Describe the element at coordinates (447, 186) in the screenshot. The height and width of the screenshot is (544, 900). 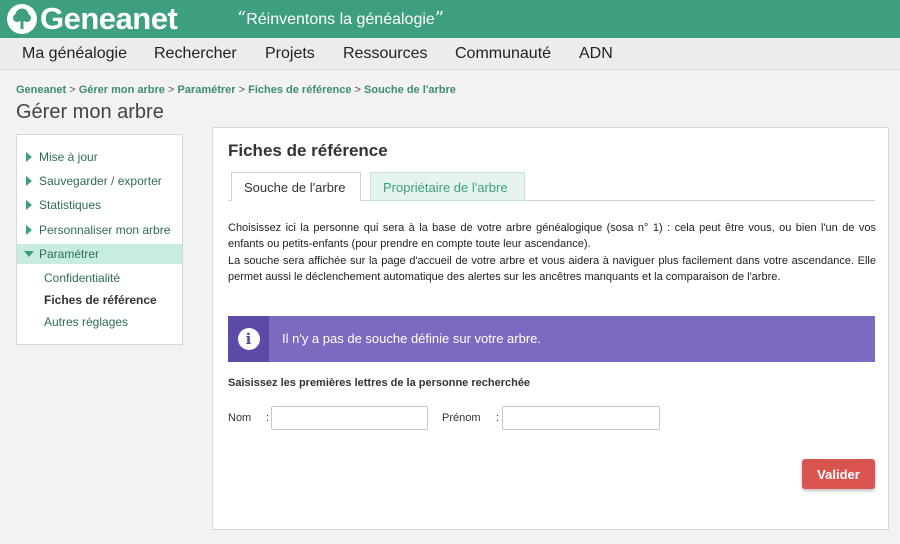
I see `tab-proprietaire: Propriétaire de l'arbre` at that location.